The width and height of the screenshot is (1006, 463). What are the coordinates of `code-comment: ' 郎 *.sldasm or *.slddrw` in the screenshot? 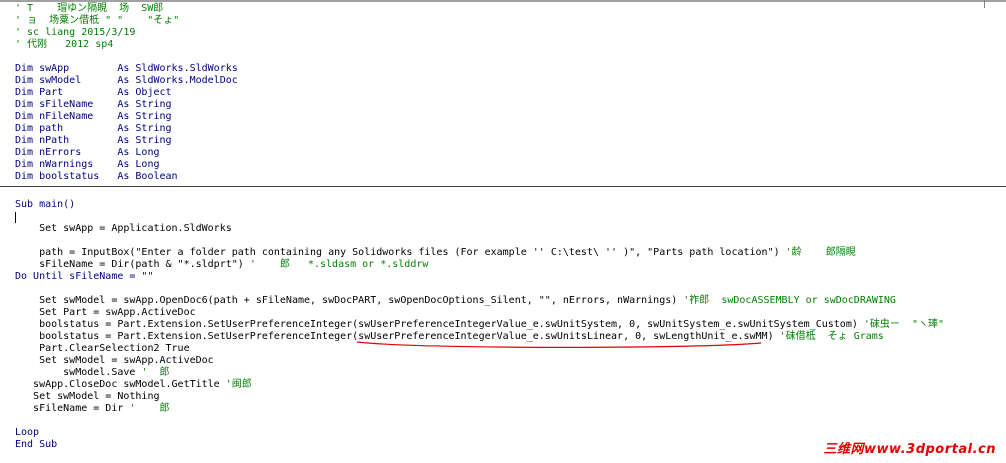 It's located at (339, 264).